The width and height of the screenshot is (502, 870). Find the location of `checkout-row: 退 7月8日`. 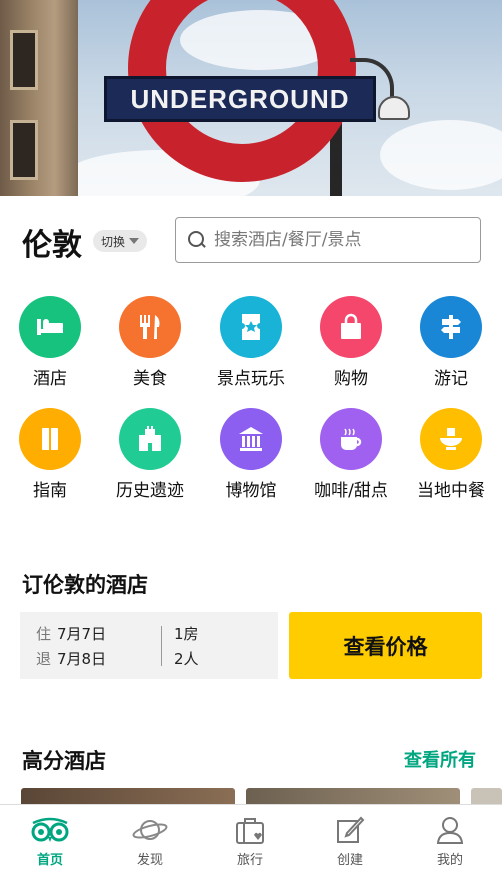

checkout-row: 退 7月8日 is located at coordinates (71, 658).